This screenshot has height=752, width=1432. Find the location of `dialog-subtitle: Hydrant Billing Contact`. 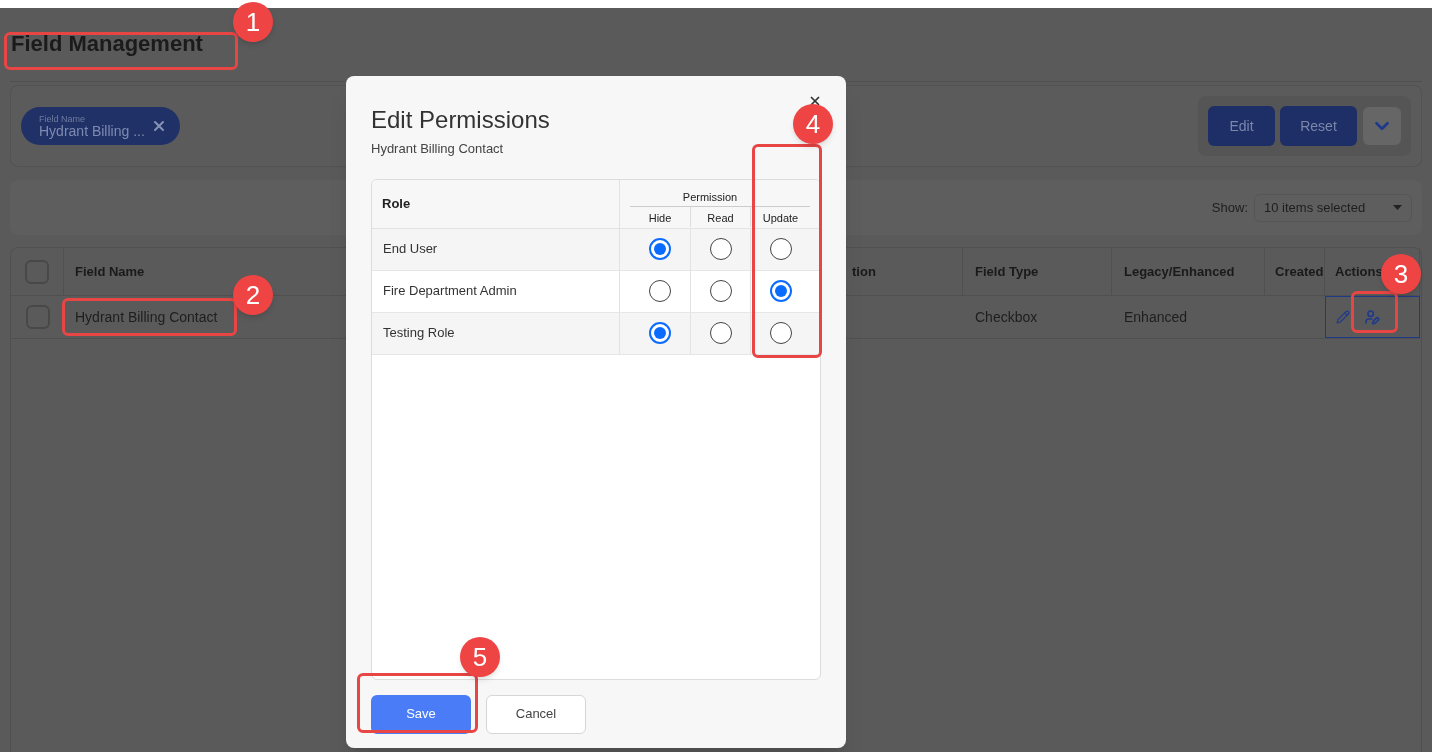

dialog-subtitle: Hydrant Billing Contact is located at coordinates (438, 149).